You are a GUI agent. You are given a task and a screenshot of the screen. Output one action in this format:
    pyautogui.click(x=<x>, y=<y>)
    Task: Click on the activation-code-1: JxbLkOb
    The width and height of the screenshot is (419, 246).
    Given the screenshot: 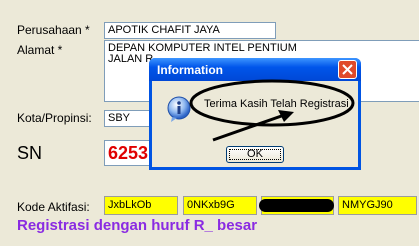 What is the action you would take?
    pyautogui.click(x=141, y=205)
    